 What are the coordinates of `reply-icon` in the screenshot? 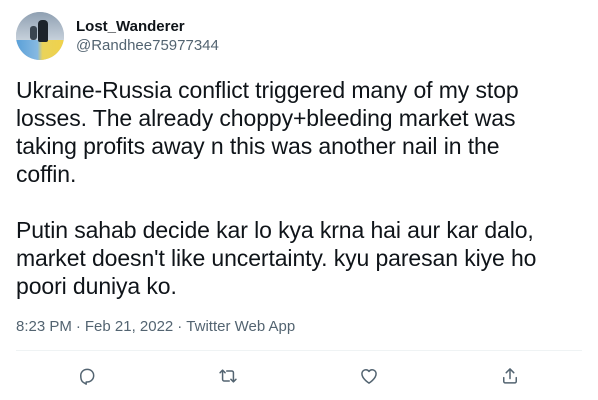 It's located at (87, 376).